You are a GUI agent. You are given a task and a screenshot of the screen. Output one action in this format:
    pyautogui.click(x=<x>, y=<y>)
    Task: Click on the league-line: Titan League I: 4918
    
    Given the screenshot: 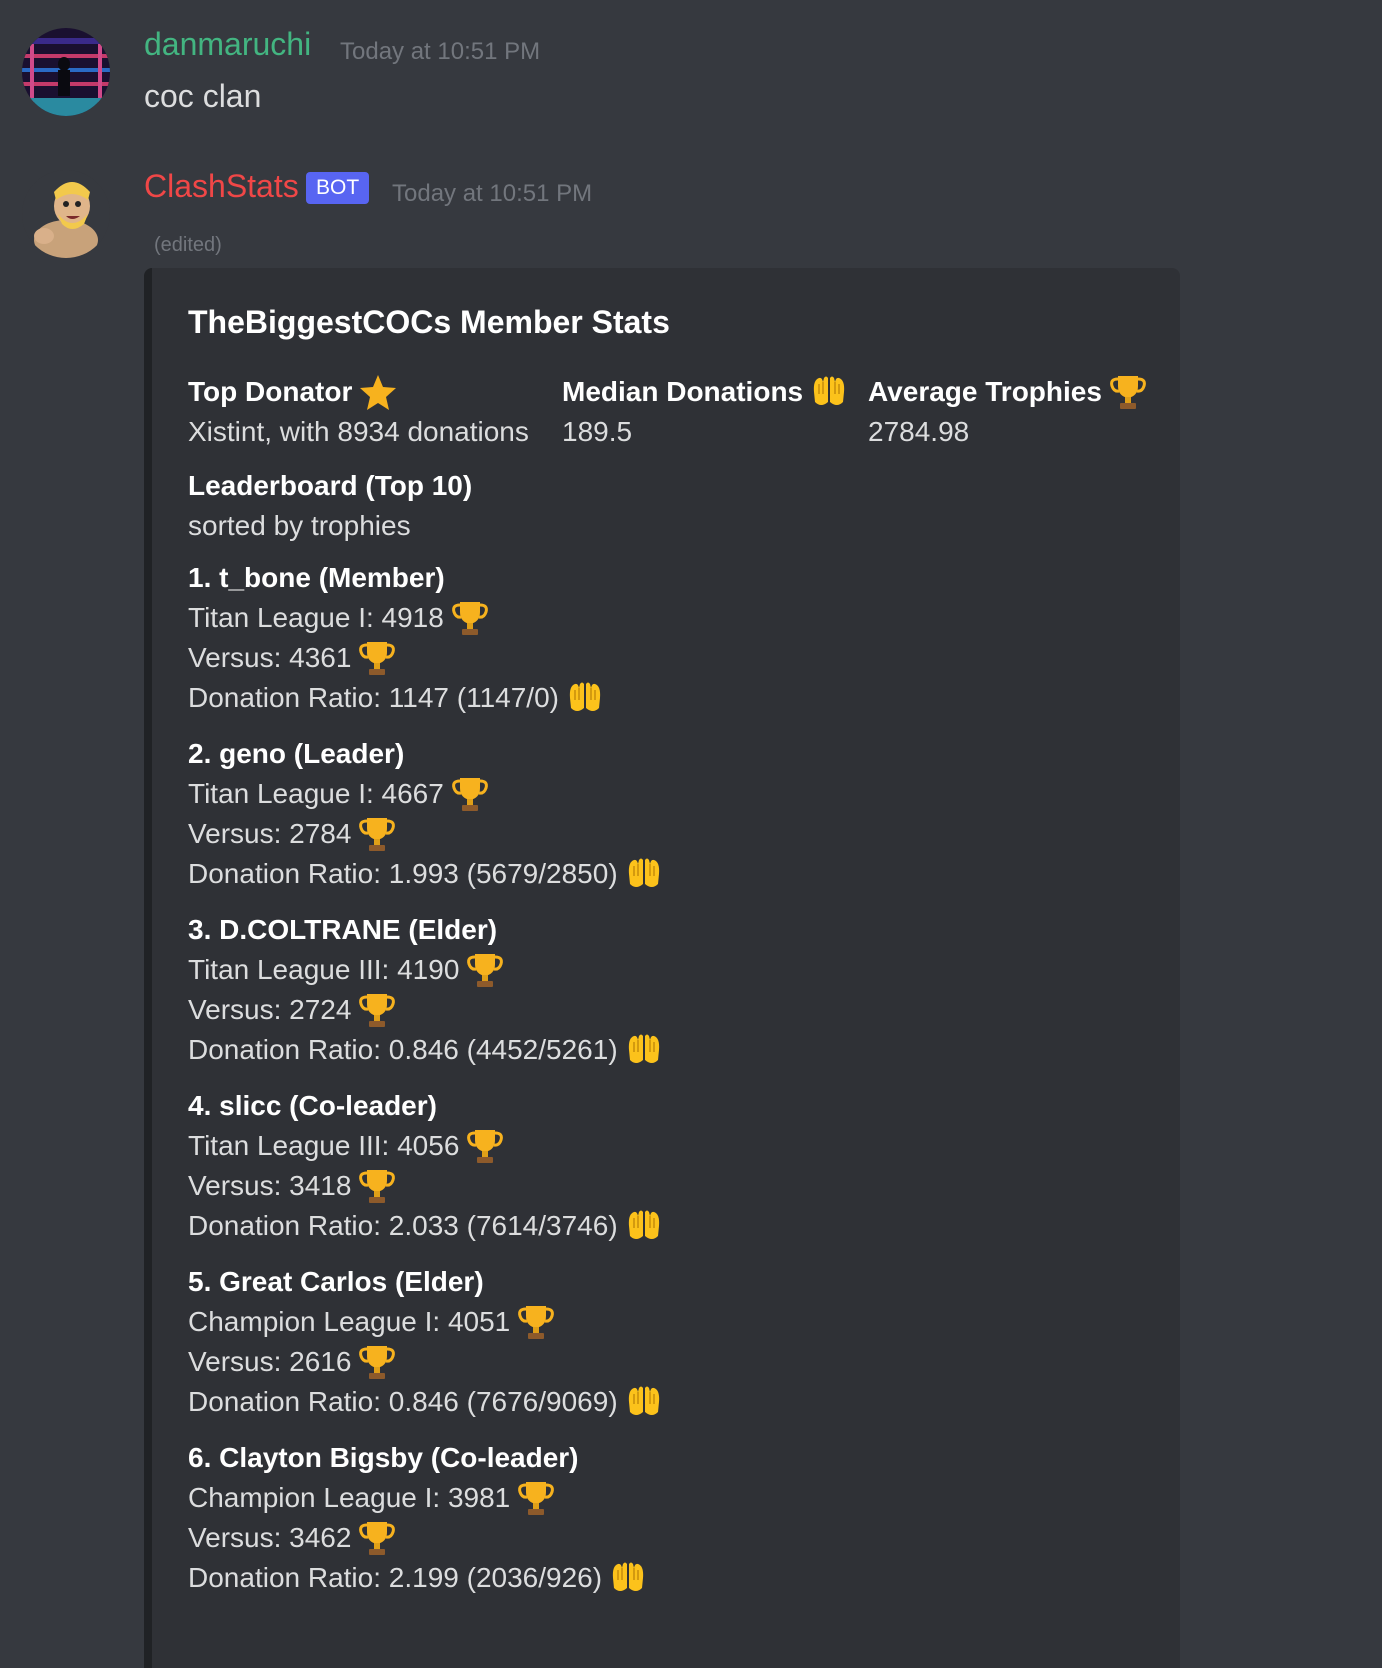 What is the action you would take?
    pyautogui.click(x=396, y=618)
    